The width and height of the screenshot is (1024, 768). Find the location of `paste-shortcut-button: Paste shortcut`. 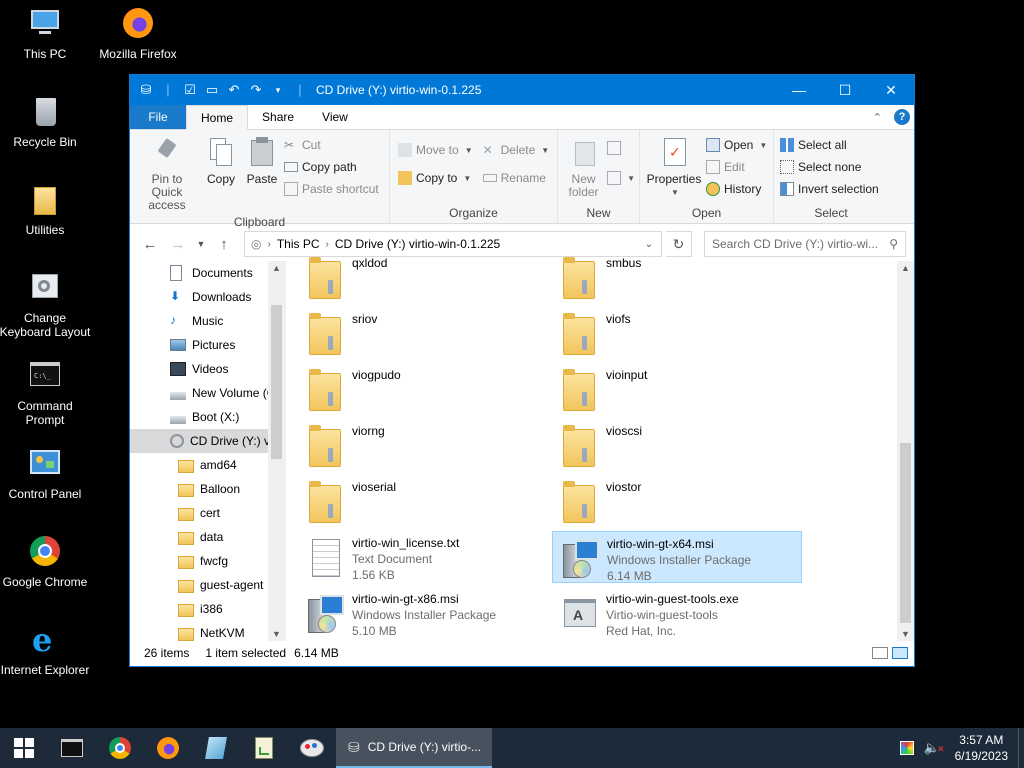

paste-shortcut-button: Paste shortcut is located at coordinates (331, 189).